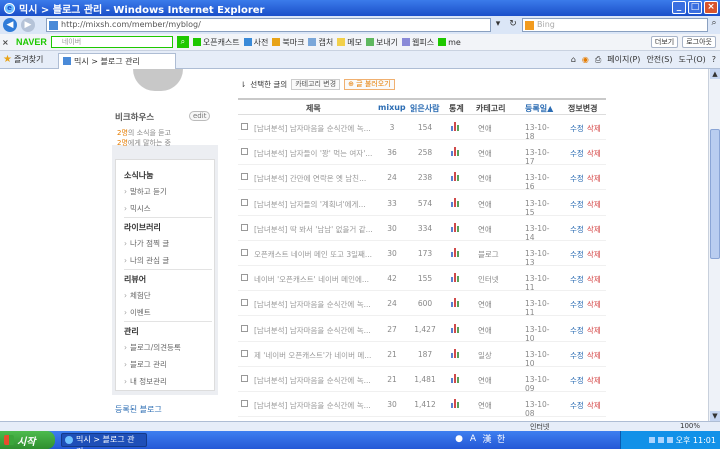 This screenshot has width=720, height=449. Describe the element at coordinates (152, 347) in the screenshot. I see `sidebar-item-blog-register: 블로그/의견등록` at that location.